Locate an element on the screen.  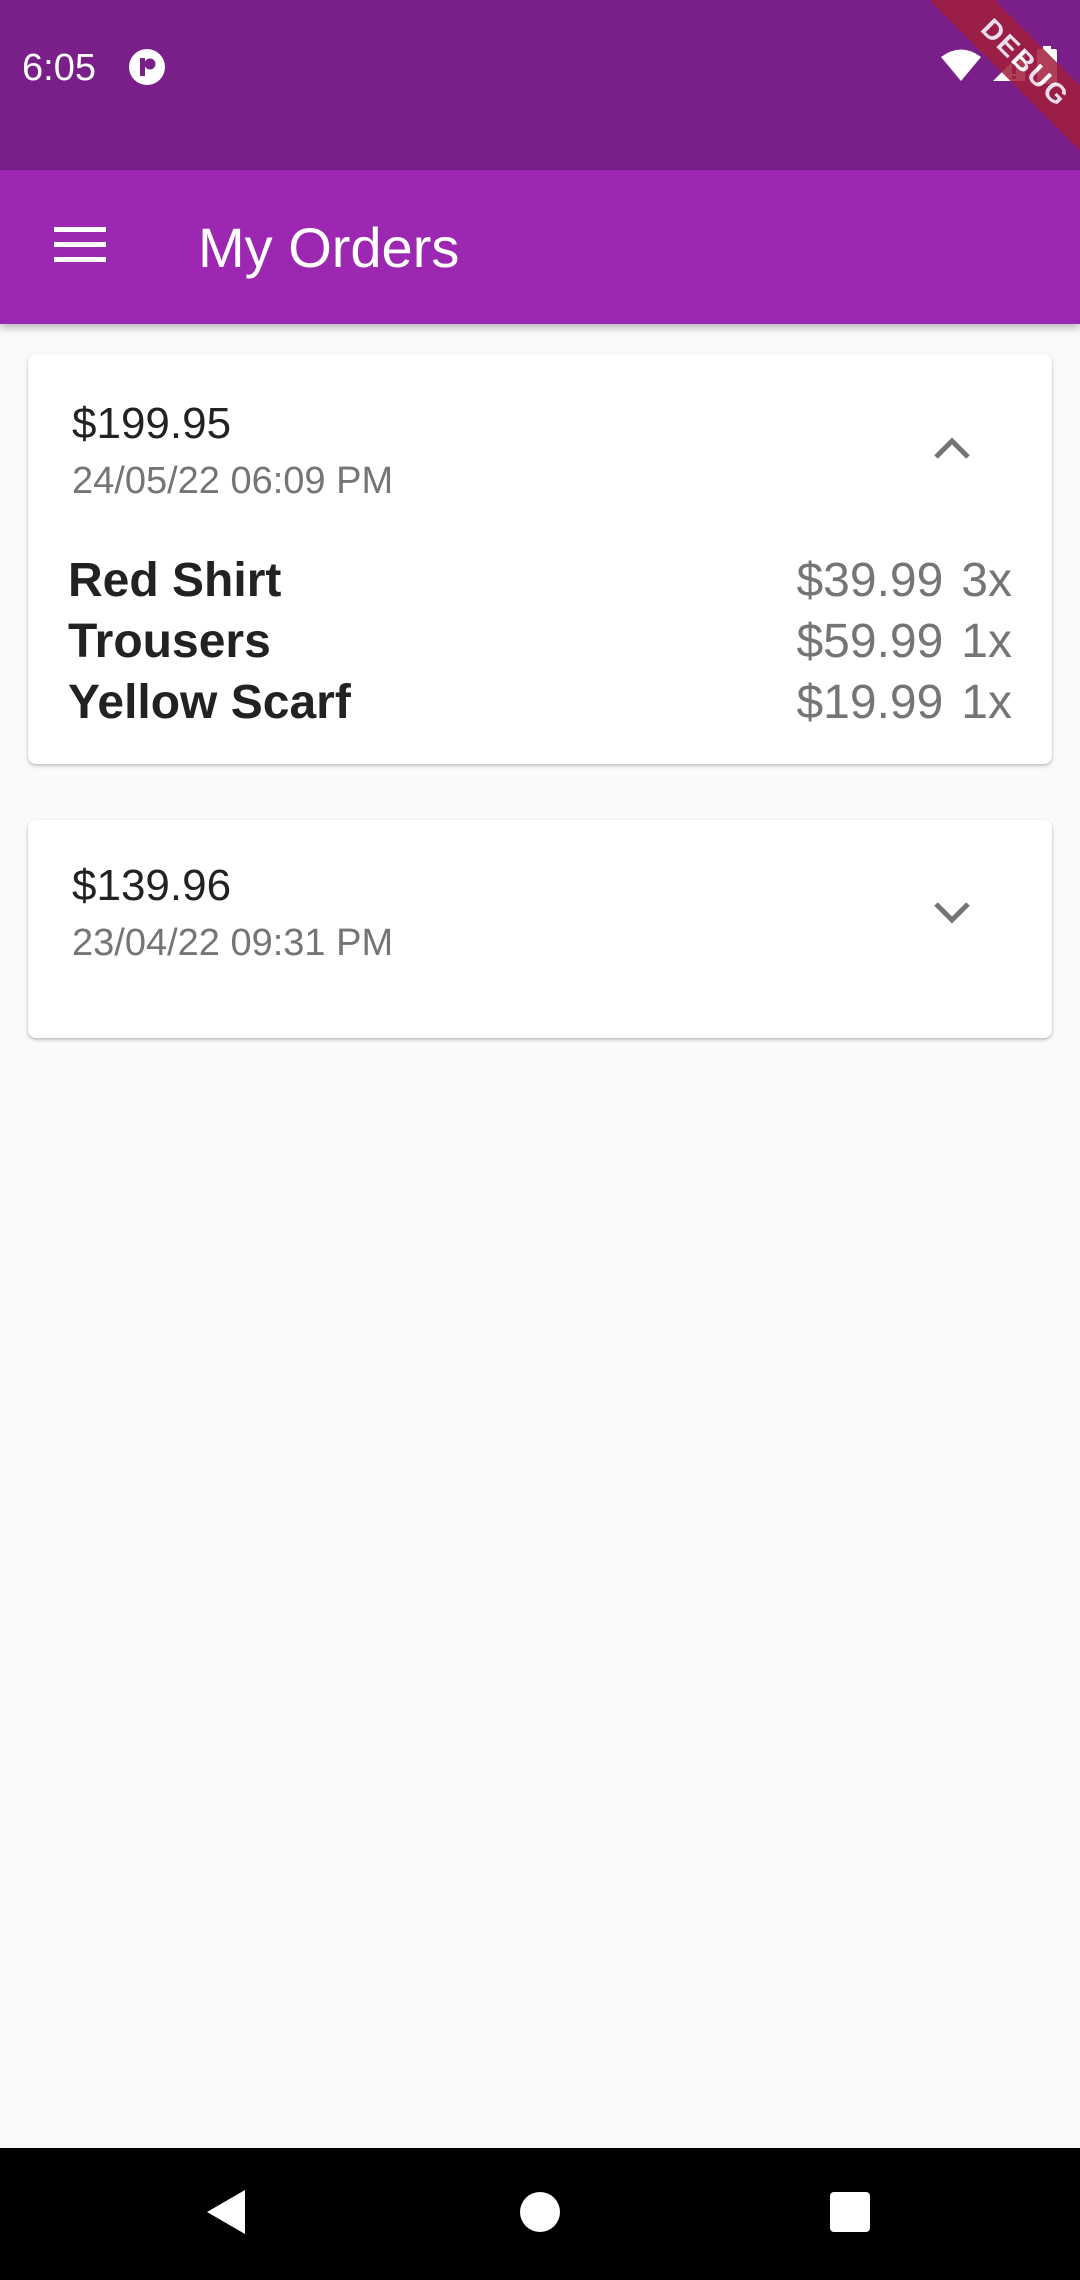
home-button is located at coordinates (540, 2214).